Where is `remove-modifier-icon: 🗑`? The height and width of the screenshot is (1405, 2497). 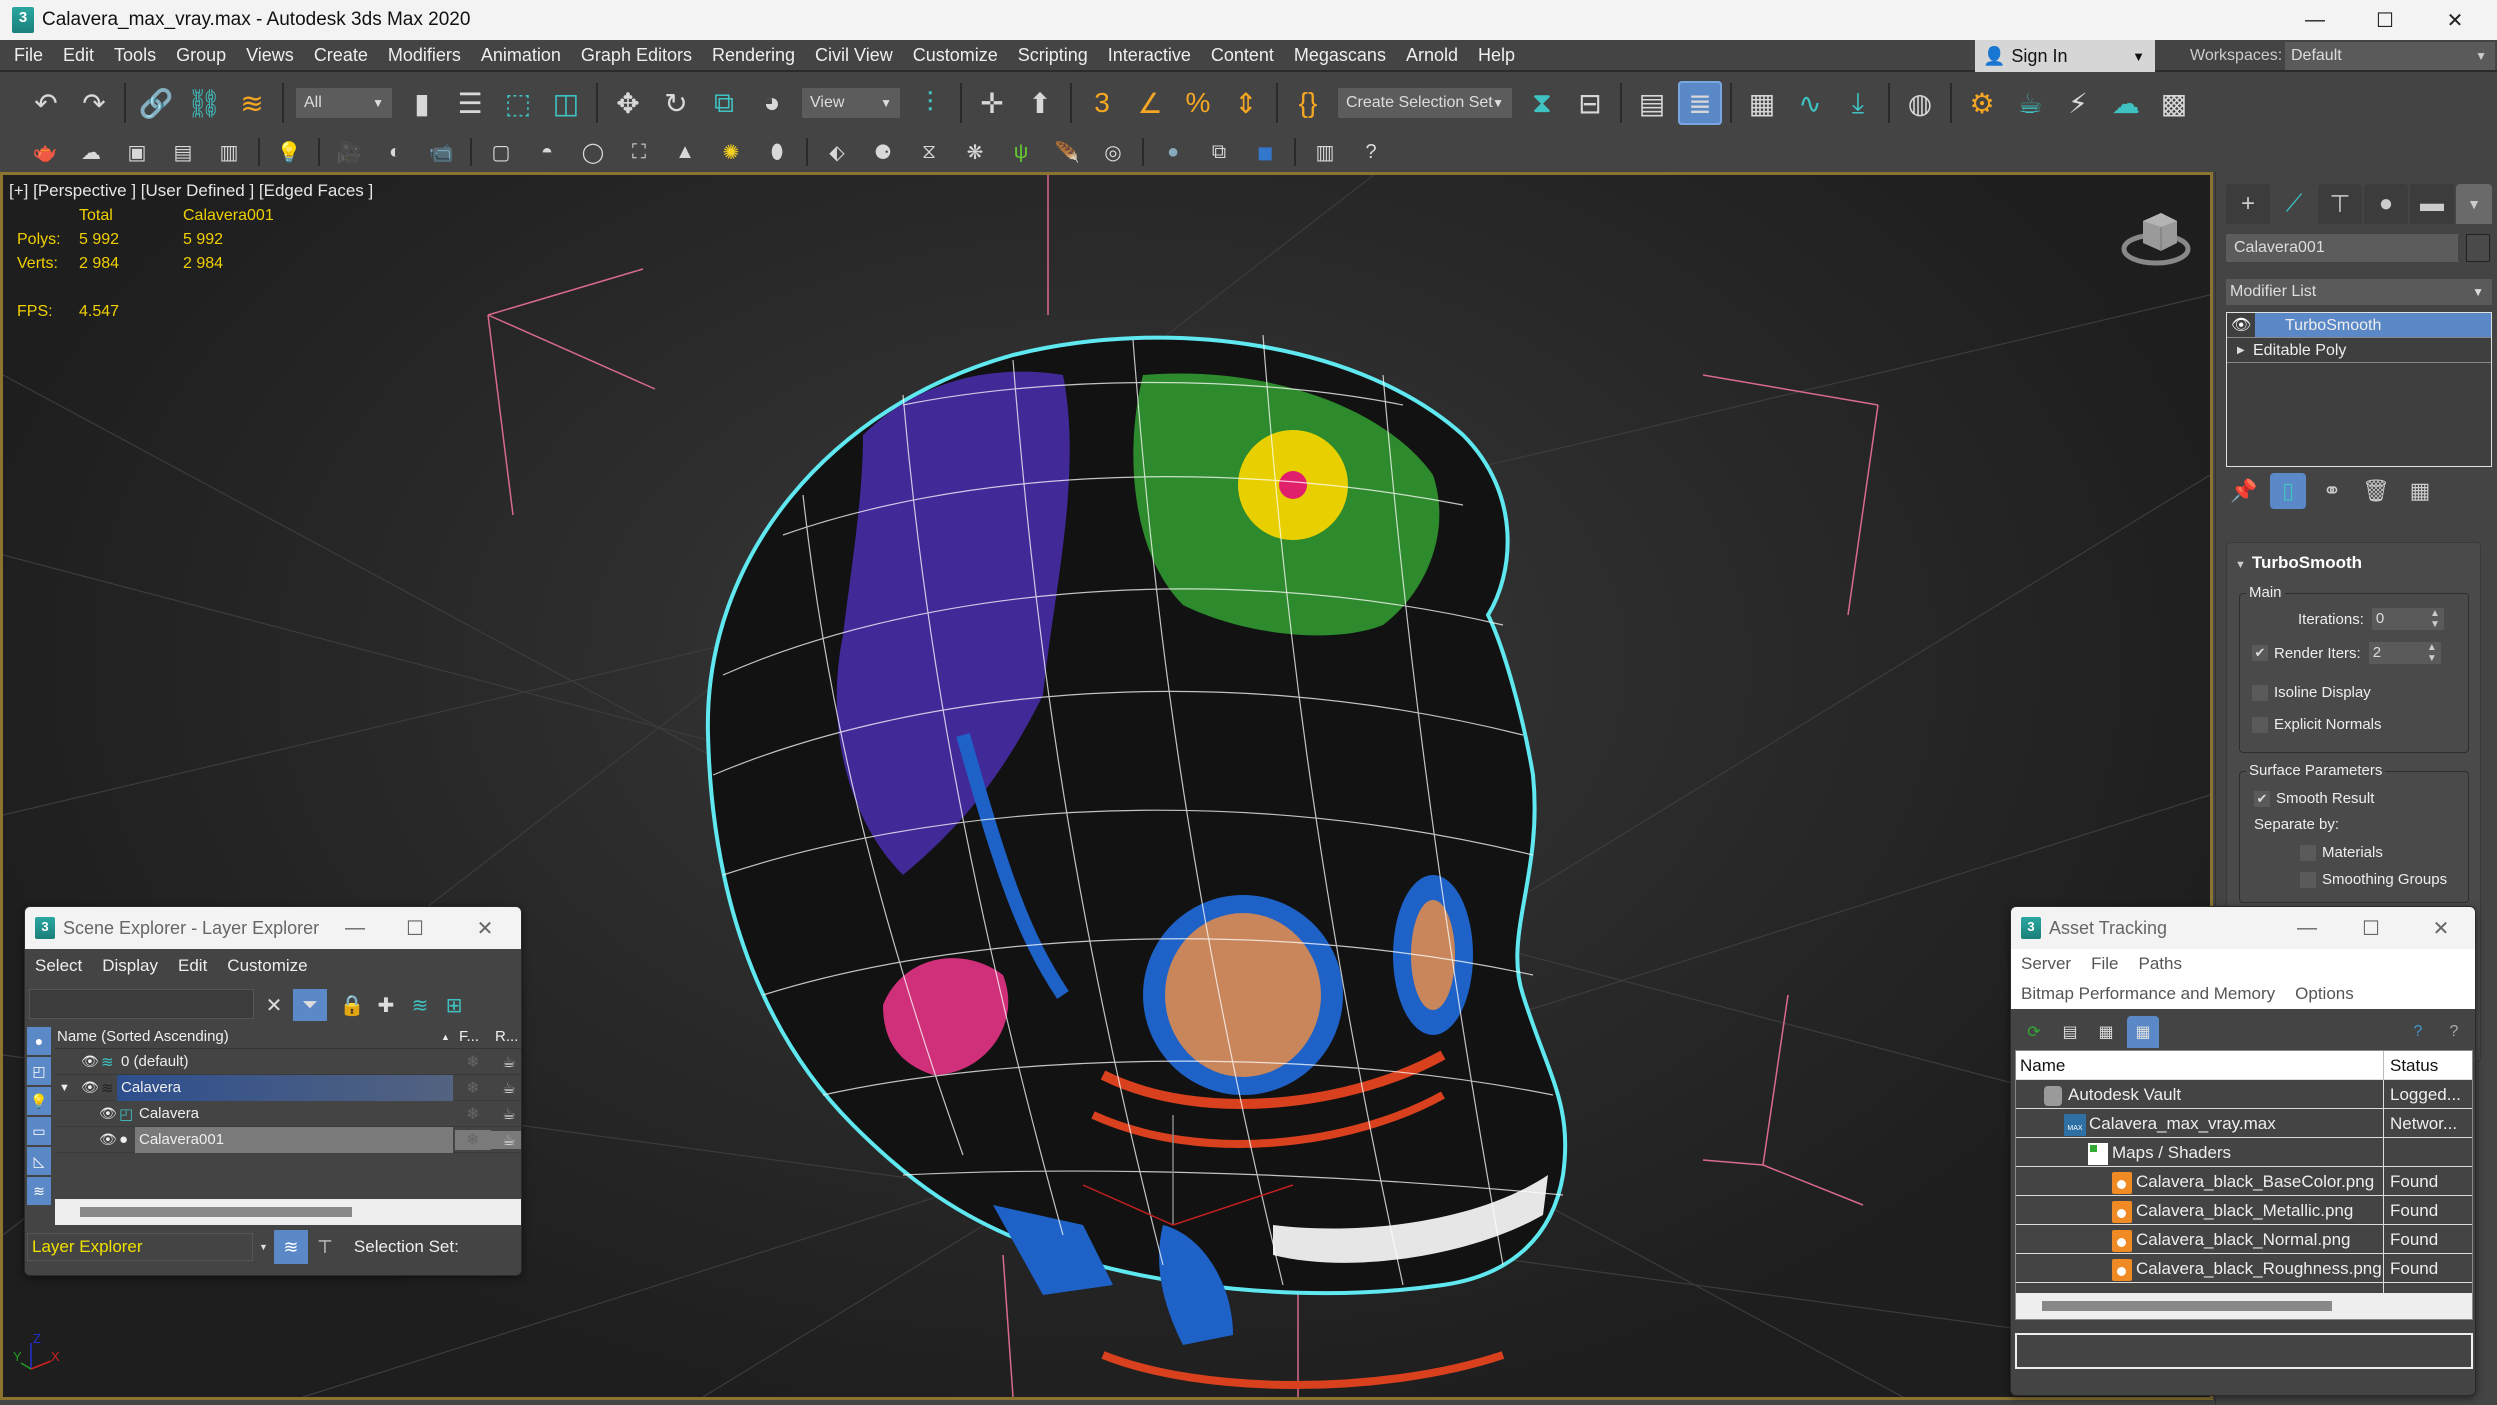
remove-modifier-icon: 🗑 is located at coordinates (2376, 491).